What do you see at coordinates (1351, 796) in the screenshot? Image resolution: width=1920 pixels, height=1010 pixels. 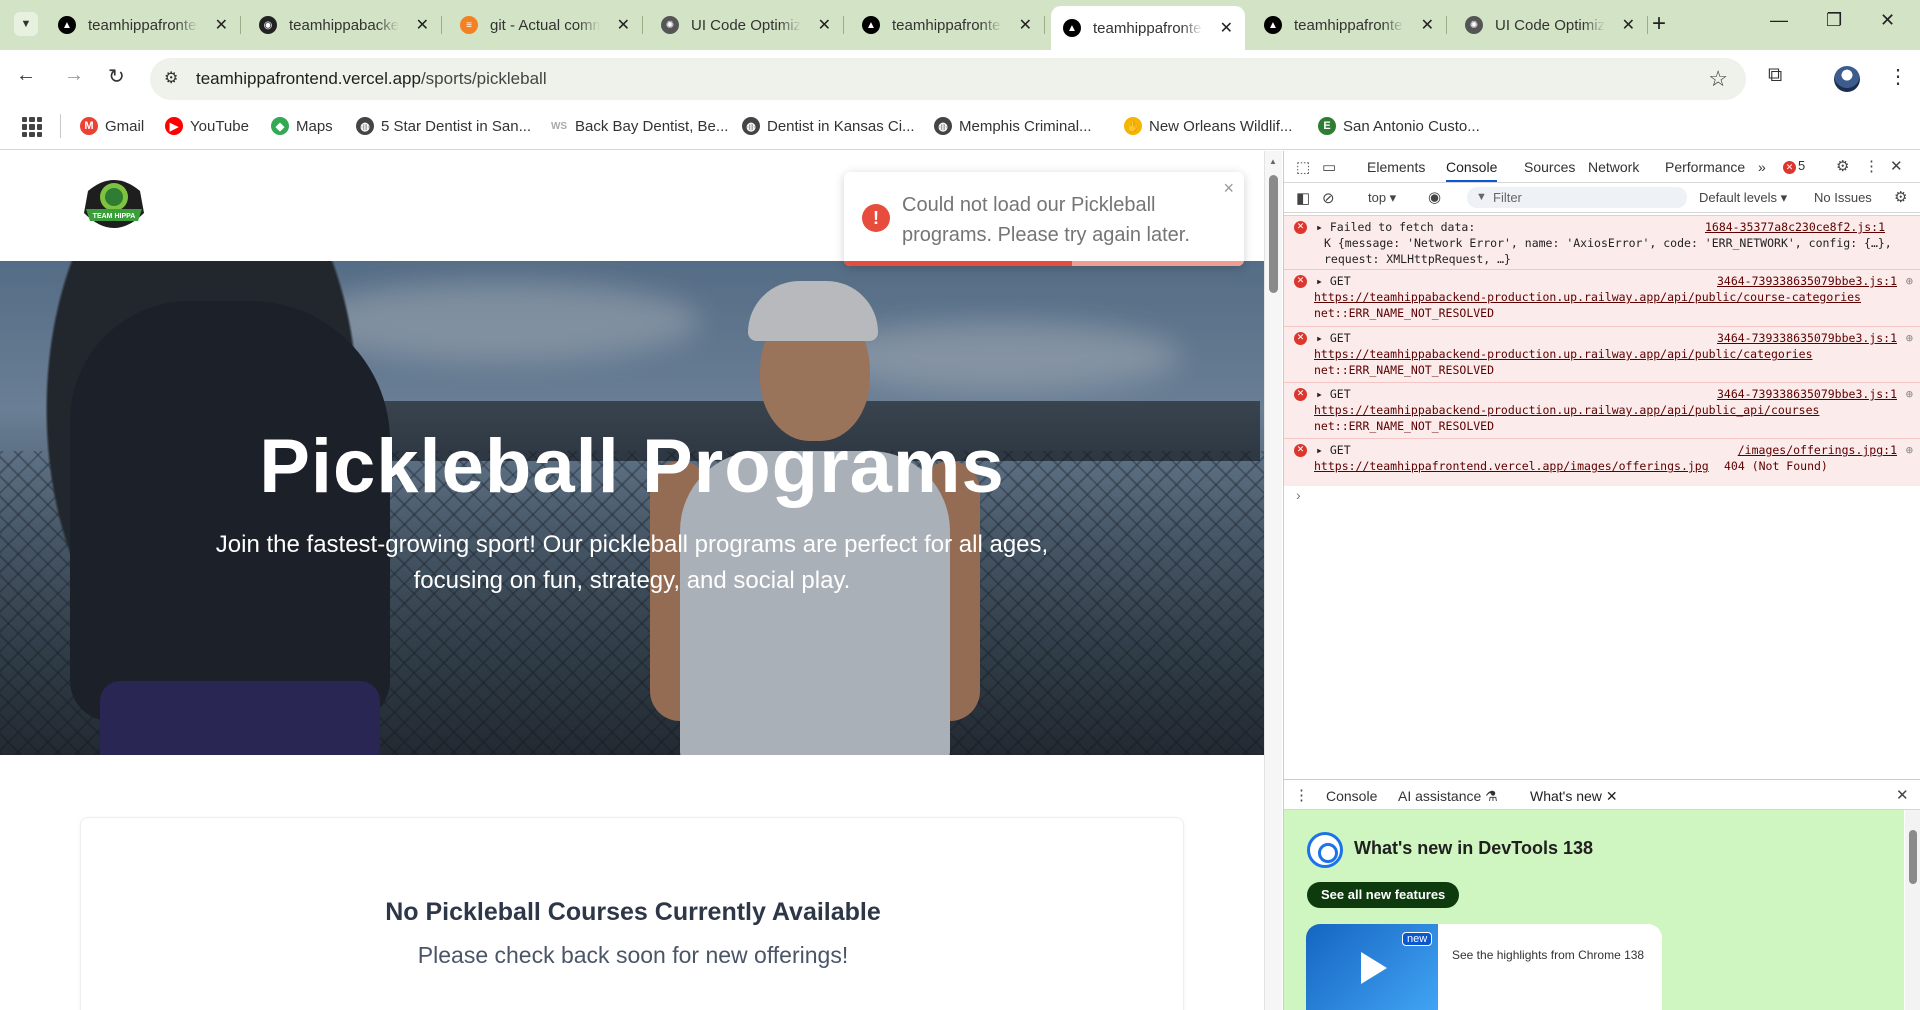 I see `drawer-tab-console: Console` at bounding box center [1351, 796].